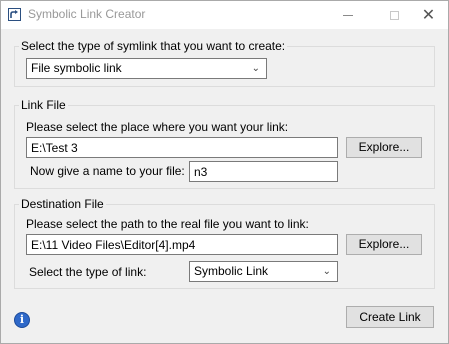  Describe the element at coordinates (88, 272) in the screenshot. I see `link-type-prompt: Select the type of link:` at that location.